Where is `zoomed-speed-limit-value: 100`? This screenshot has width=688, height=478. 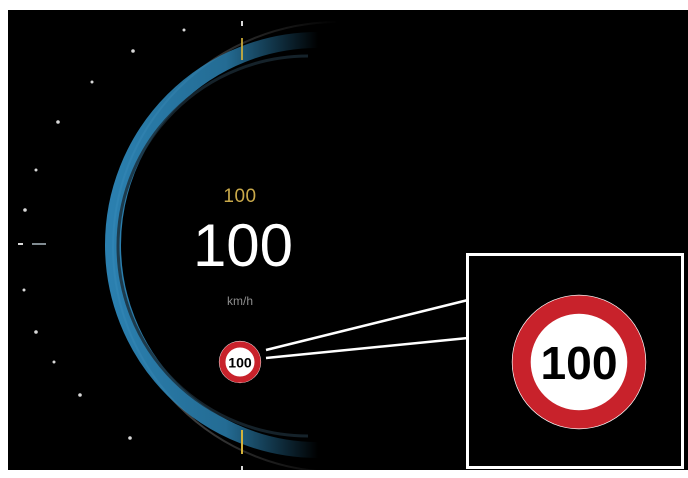 zoomed-speed-limit-value: 100 is located at coordinates (578, 363).